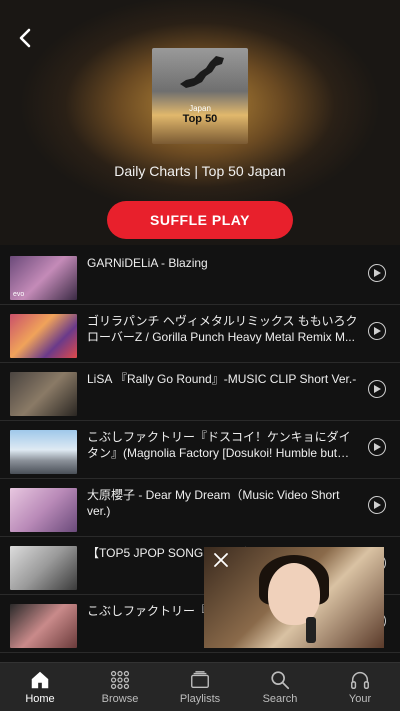 The width and height of the screenshot is (400, 711). Describe the element at coordinates (200, 680) in the screenshot. I see `playlists-icon` at that location.